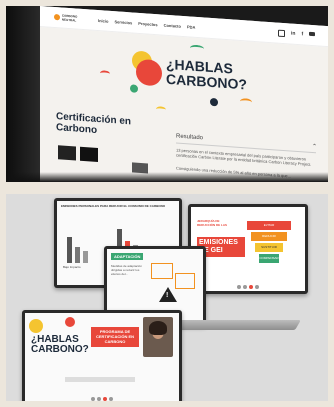 Image resolution: width=334 pixels, height=407 pixels. I want to click on hero-circle-navy, so click(214, 102).